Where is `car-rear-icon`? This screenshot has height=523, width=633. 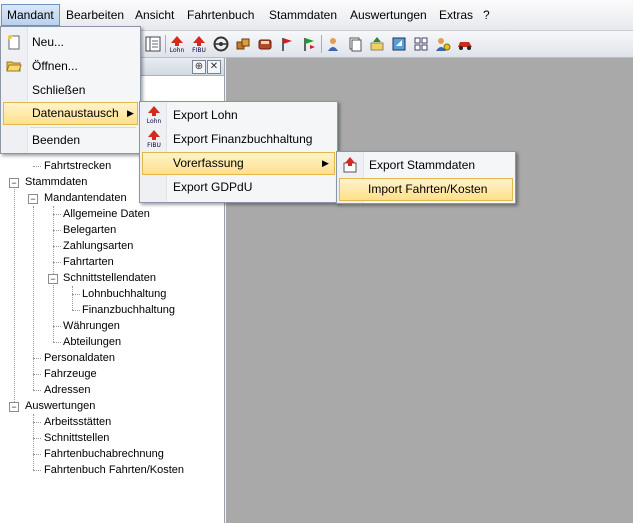
car-rear-icon is located at coordinates (265, 44).